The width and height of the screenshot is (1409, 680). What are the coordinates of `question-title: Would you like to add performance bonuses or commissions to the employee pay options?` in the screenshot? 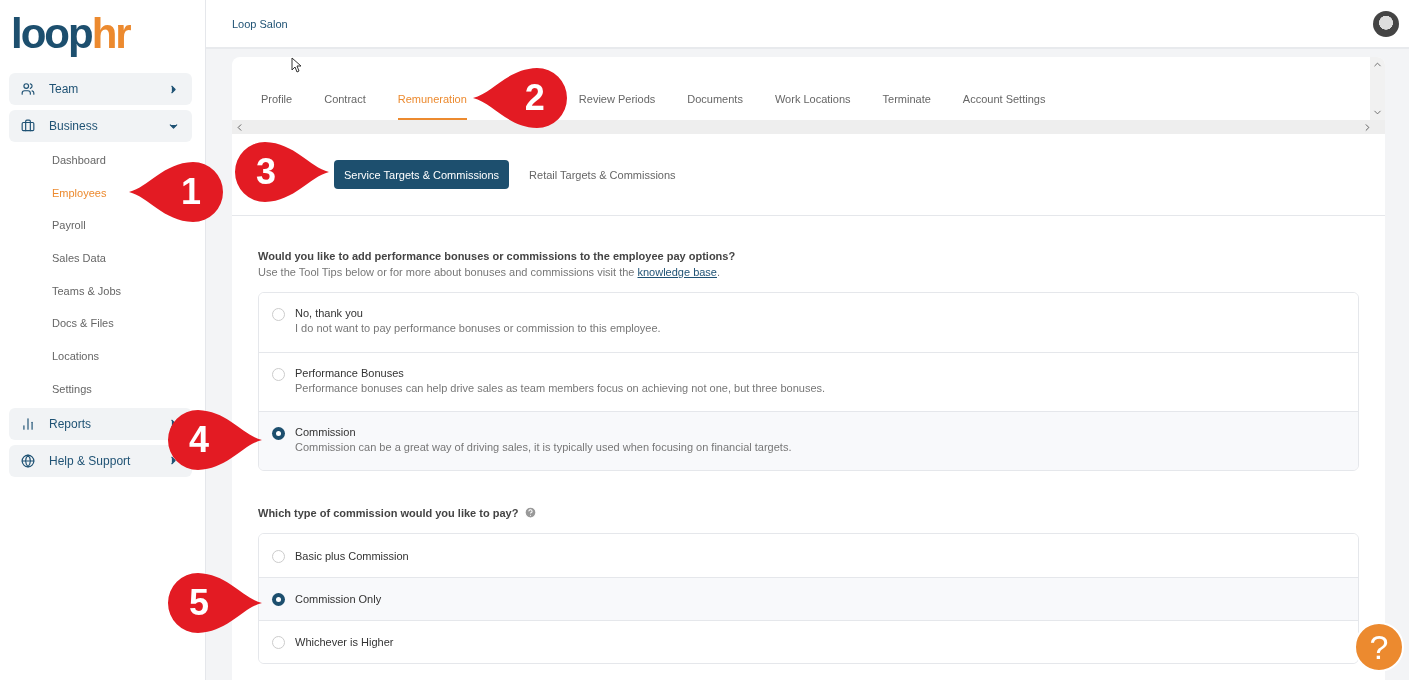 It's located at (497, 256).